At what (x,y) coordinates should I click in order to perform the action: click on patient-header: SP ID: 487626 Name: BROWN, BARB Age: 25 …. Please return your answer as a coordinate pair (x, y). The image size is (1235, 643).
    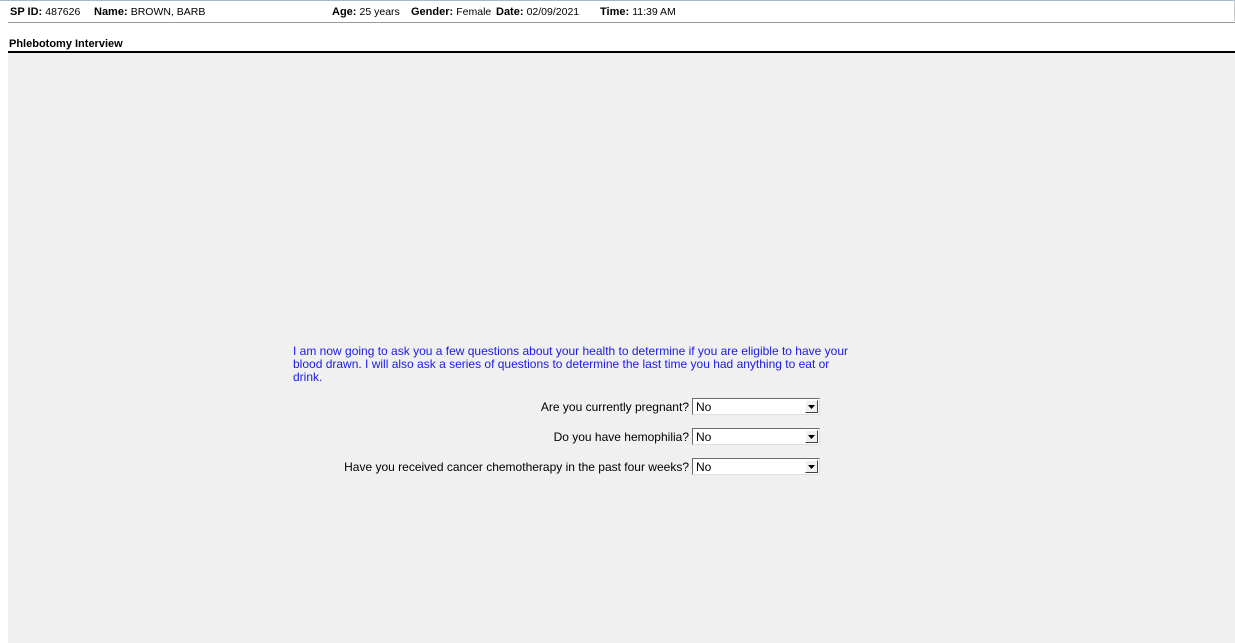
    Looking at the image, I should click on (621, 11).